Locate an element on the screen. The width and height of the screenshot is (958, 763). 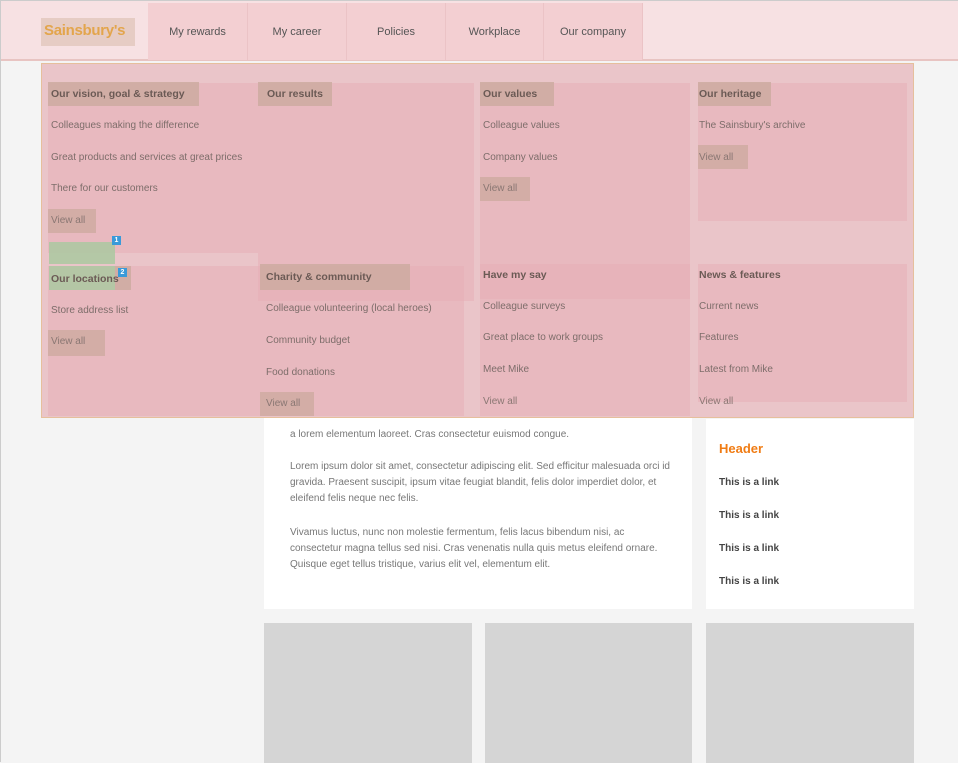
sidebar-header: Header is located at coordinates (741, 448).